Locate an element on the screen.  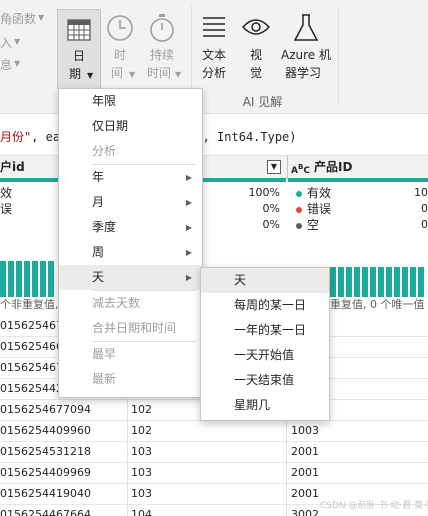
distribution-chart-col3 is located at coordinates (379, 269).